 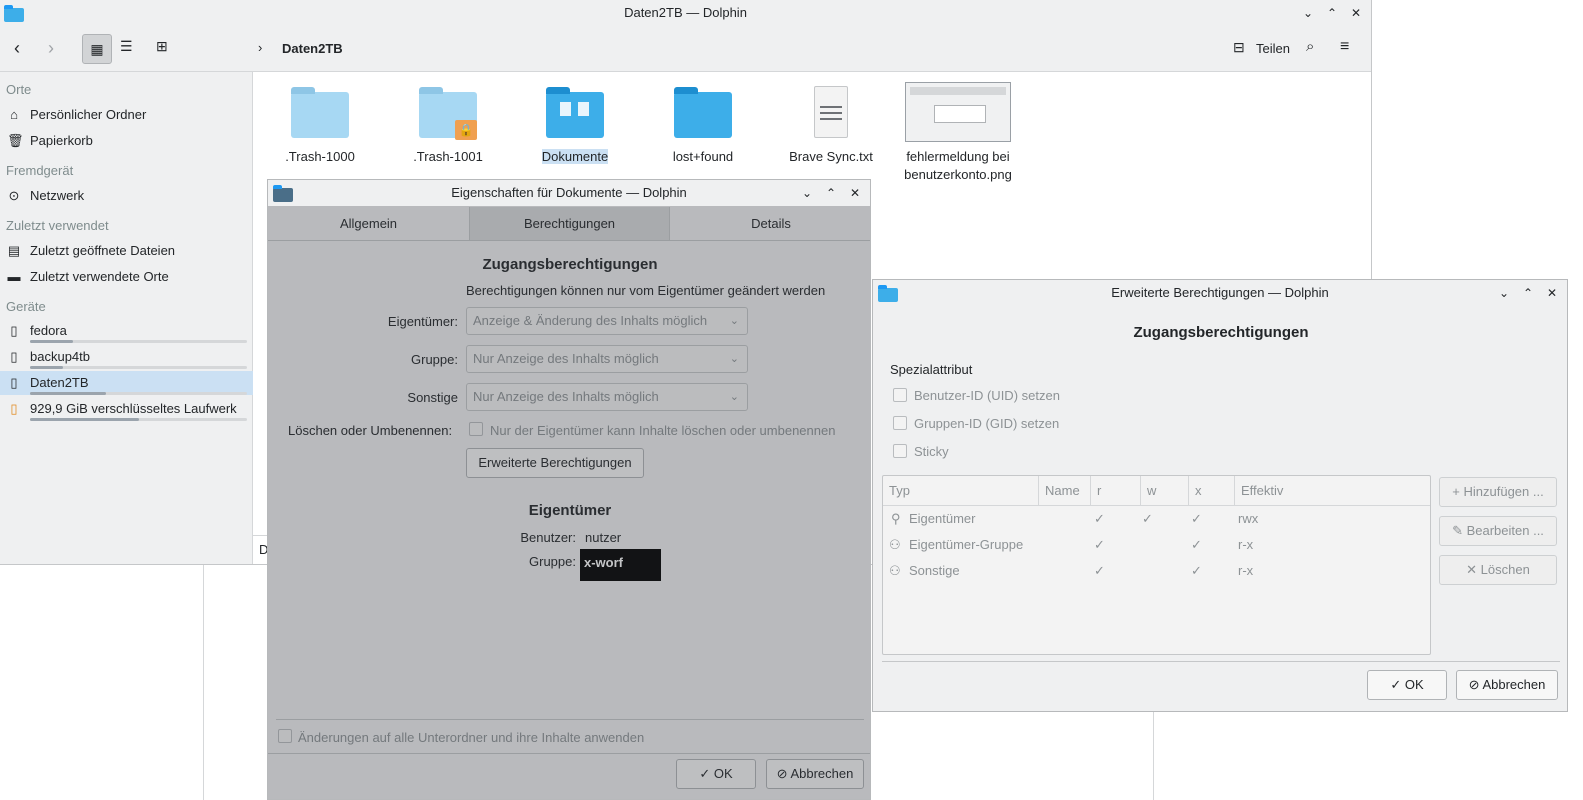 I want to click on home-icon: ⌂, so click(x=14, y=114).